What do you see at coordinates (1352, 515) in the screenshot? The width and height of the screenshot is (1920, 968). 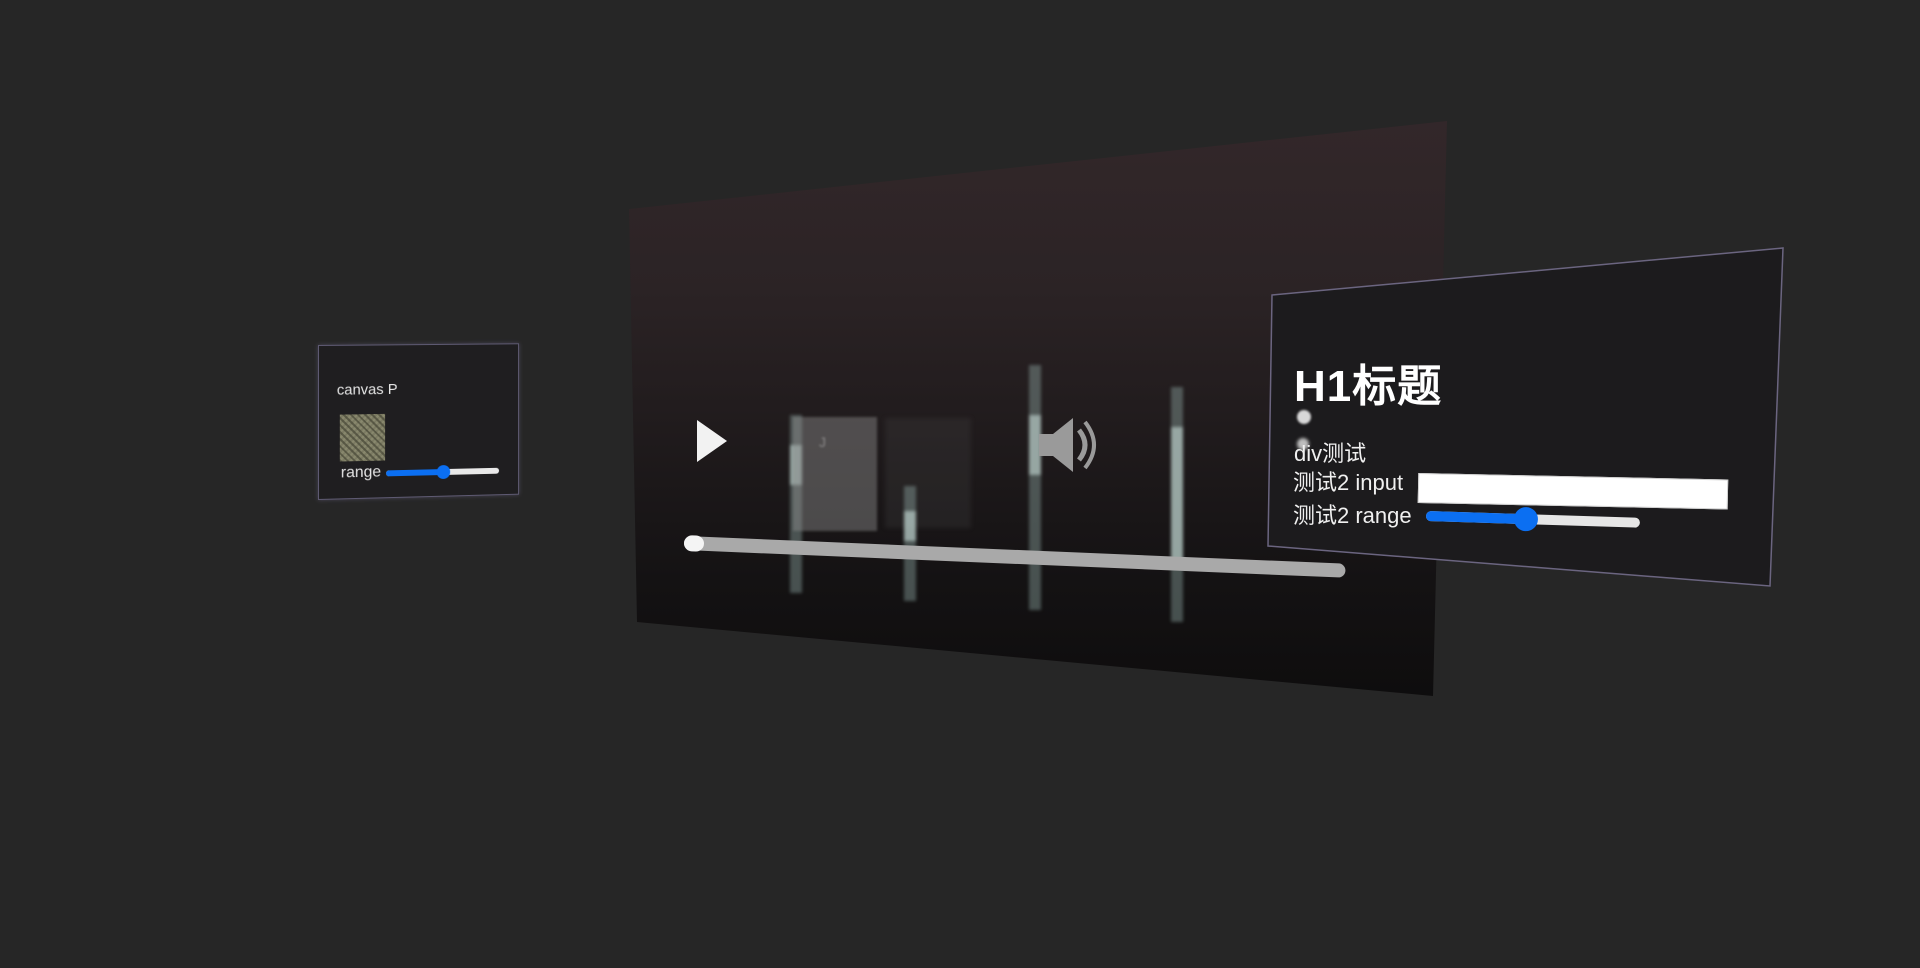 I see `range-label: 测试2 range` at bounding box center [1352, 515].